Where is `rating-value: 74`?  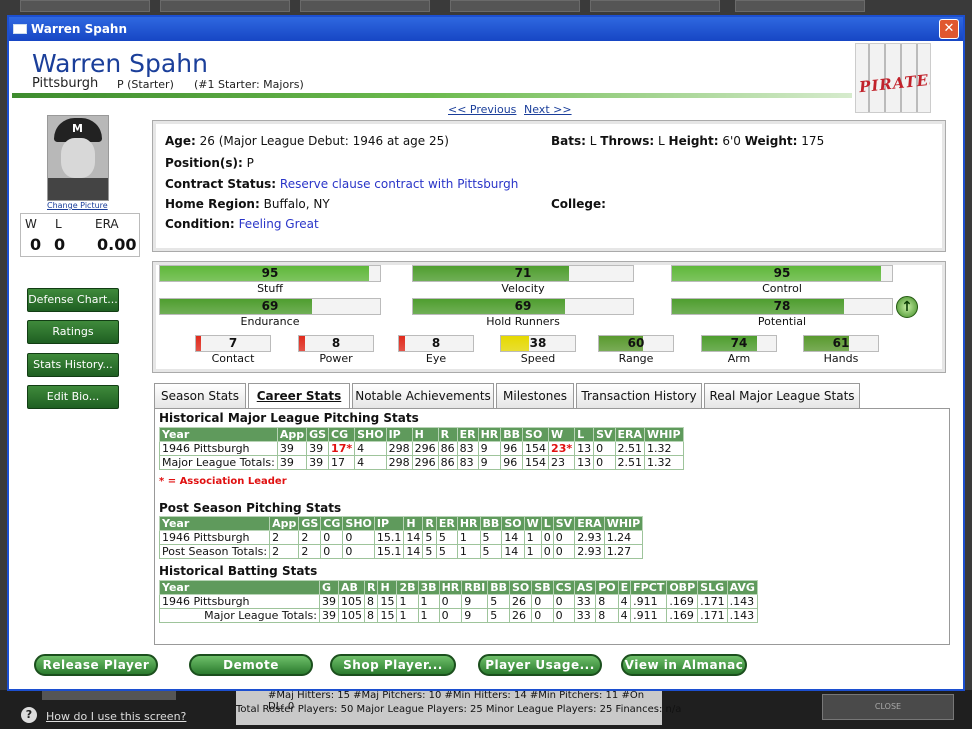 rating-value: 74 is located at coordinates (739, 343).